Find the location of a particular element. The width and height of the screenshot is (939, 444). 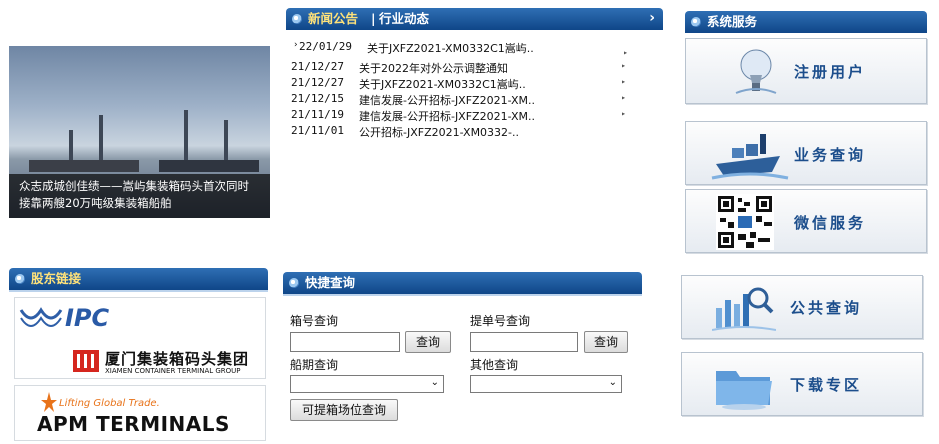

container-number-input is located at coordinates (345, 342).